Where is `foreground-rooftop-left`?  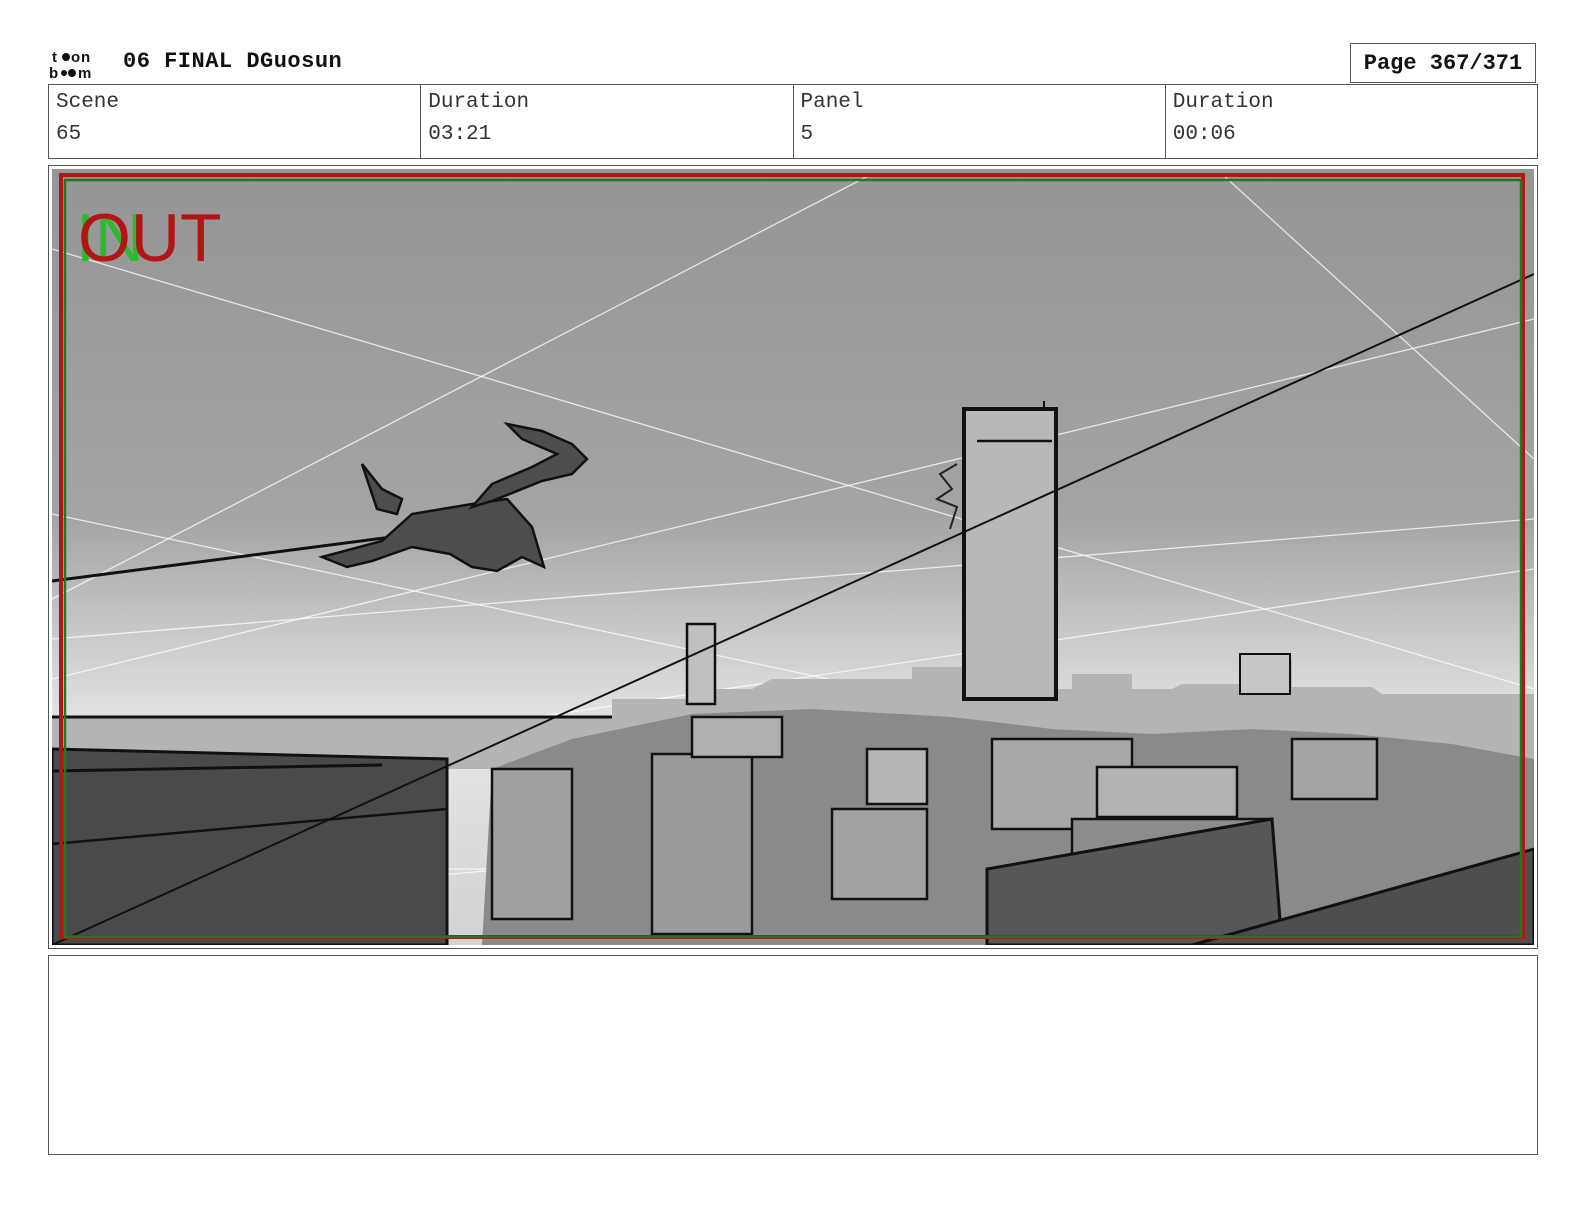 foreground-rooftop-left is located at coordinates (250, 846).